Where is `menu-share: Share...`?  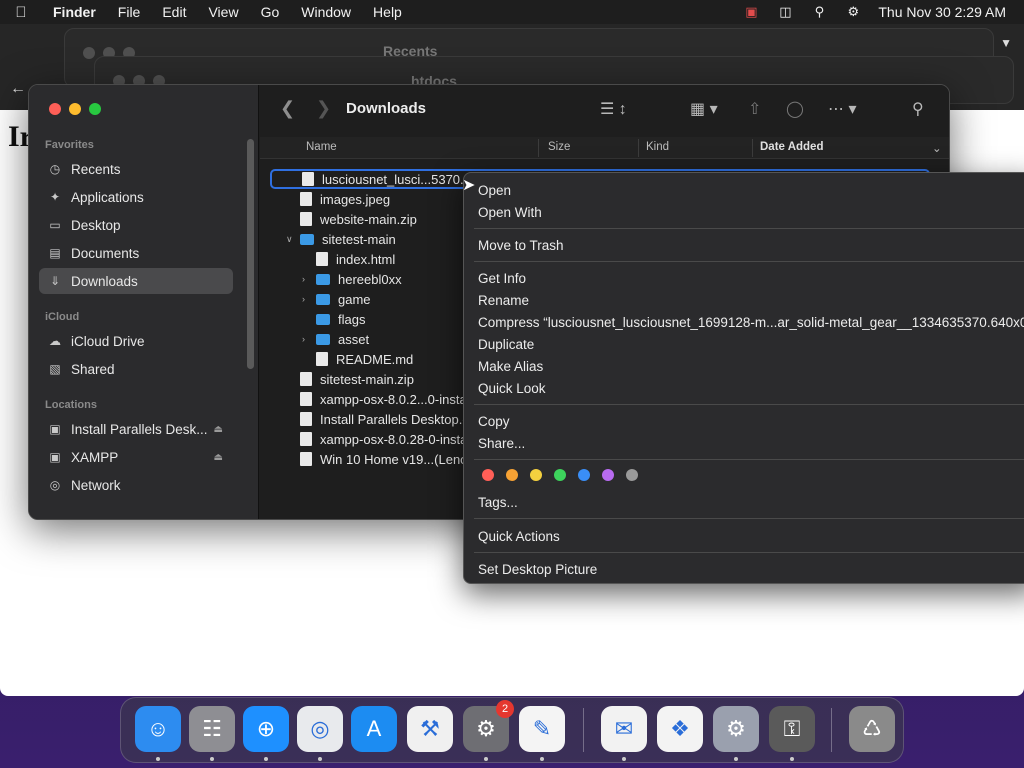
menu-share: Share... is located at coordinates (501, 443).